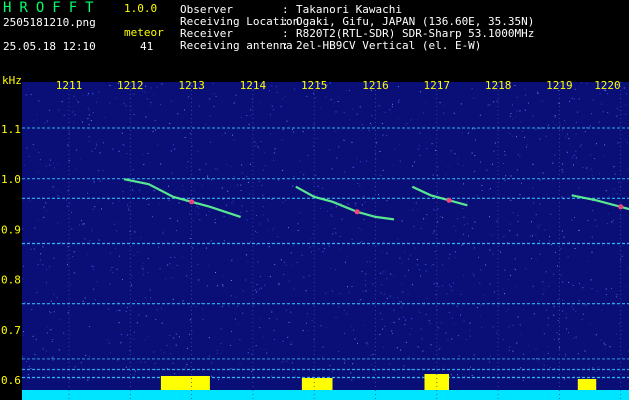 The image size is (629, 400). What do you see at coordinates (437, 85) in the screenshot?
I see `x-tick-label: 1217` at bounding box center [437, 85].